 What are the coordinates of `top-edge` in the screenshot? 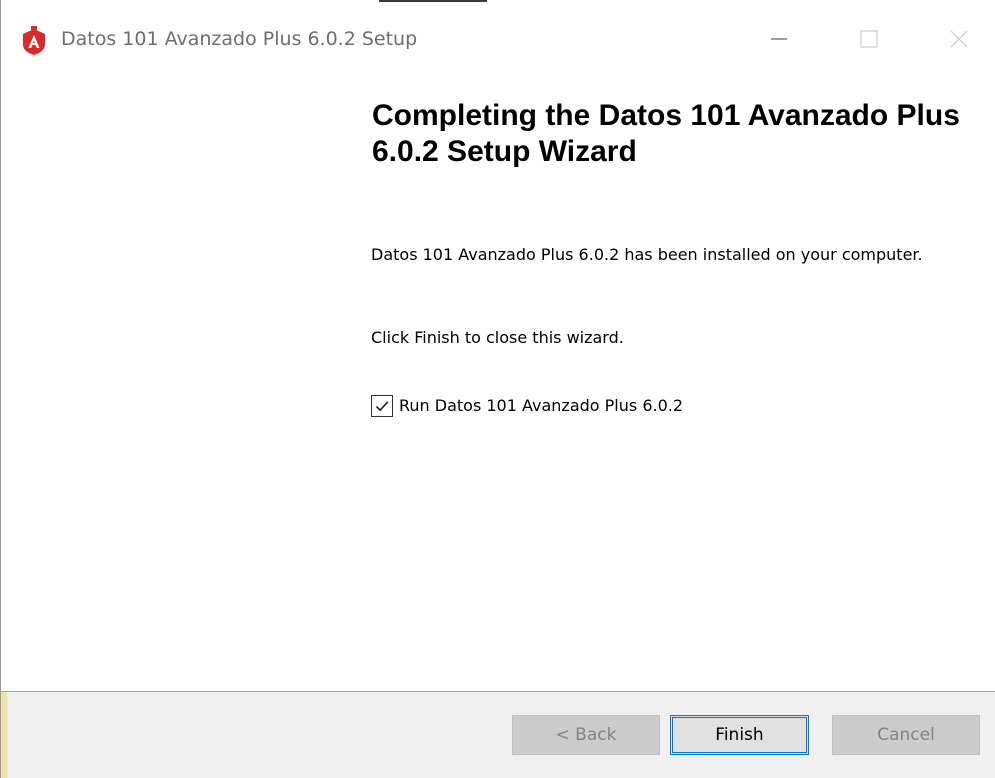 It's located at (498, 4).